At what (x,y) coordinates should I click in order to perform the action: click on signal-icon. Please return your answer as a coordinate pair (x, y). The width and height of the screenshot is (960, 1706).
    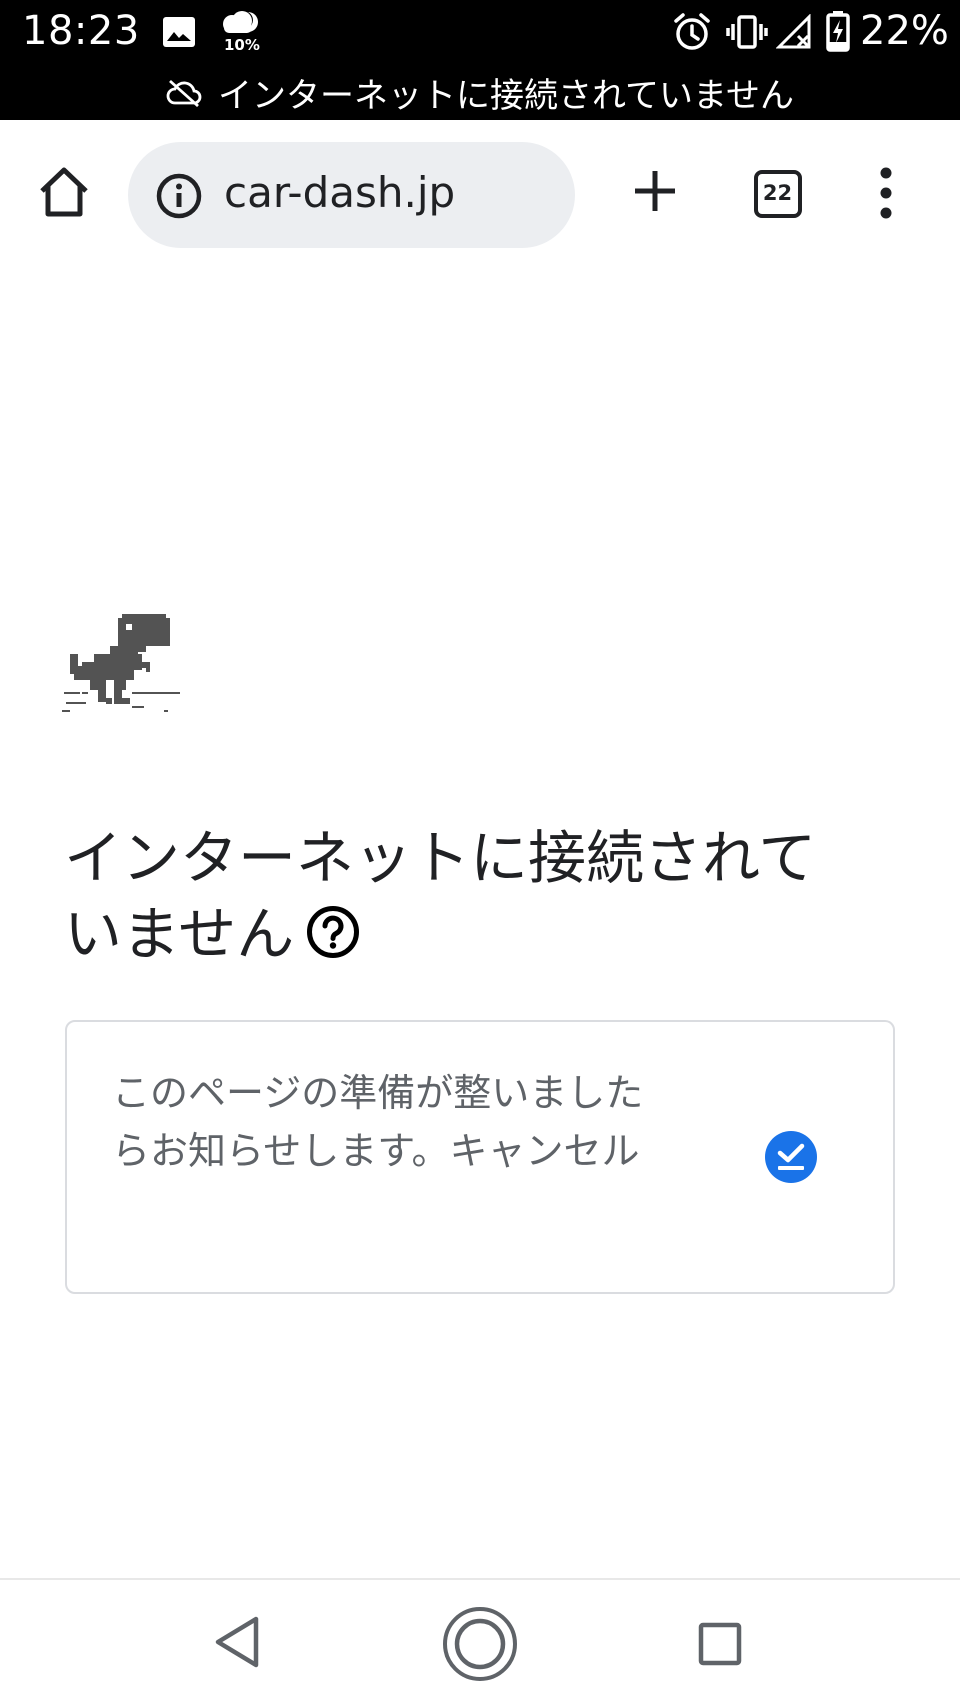
    Looking at the image, I should click on (793, 31).